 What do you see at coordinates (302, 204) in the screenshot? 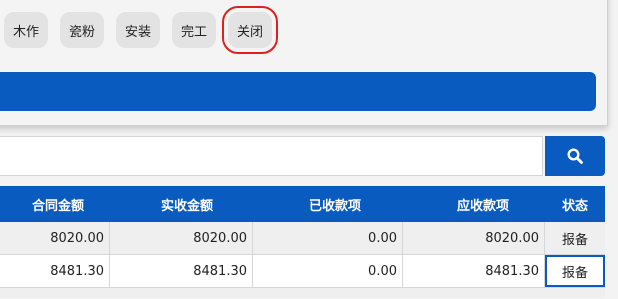
I see `table-header: 合同金额 实收金额 已收款项 应收款项 状态` at bounding box center [302, 204].